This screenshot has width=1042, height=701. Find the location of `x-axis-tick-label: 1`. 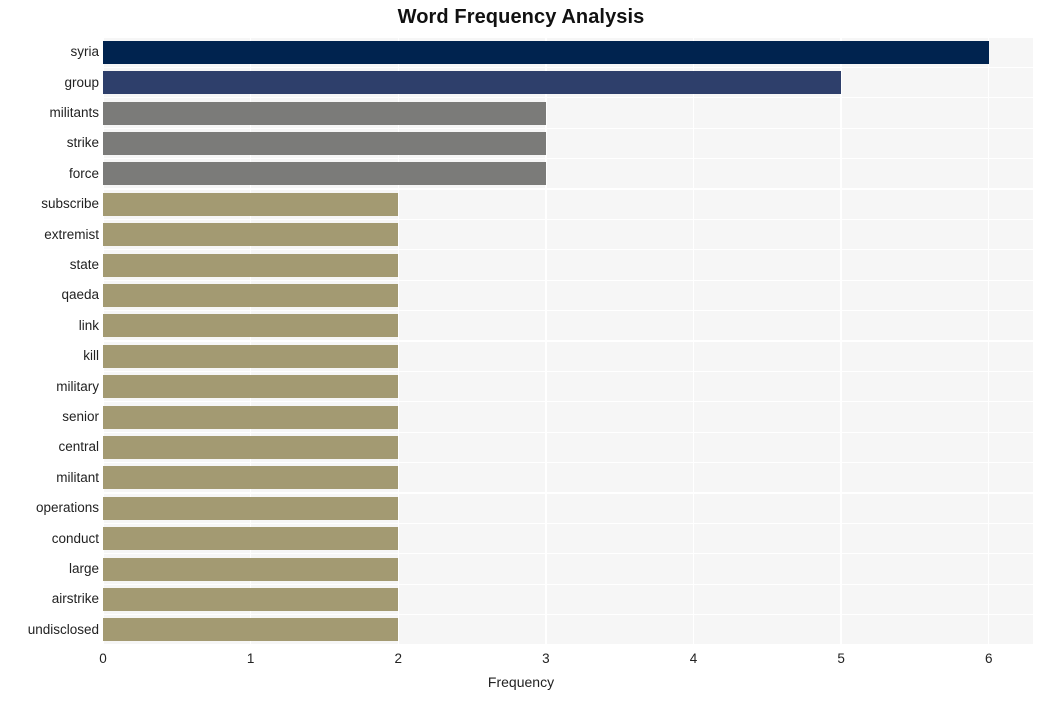

x-axis-tick-label: 1 is located at coordinates (250, 658).